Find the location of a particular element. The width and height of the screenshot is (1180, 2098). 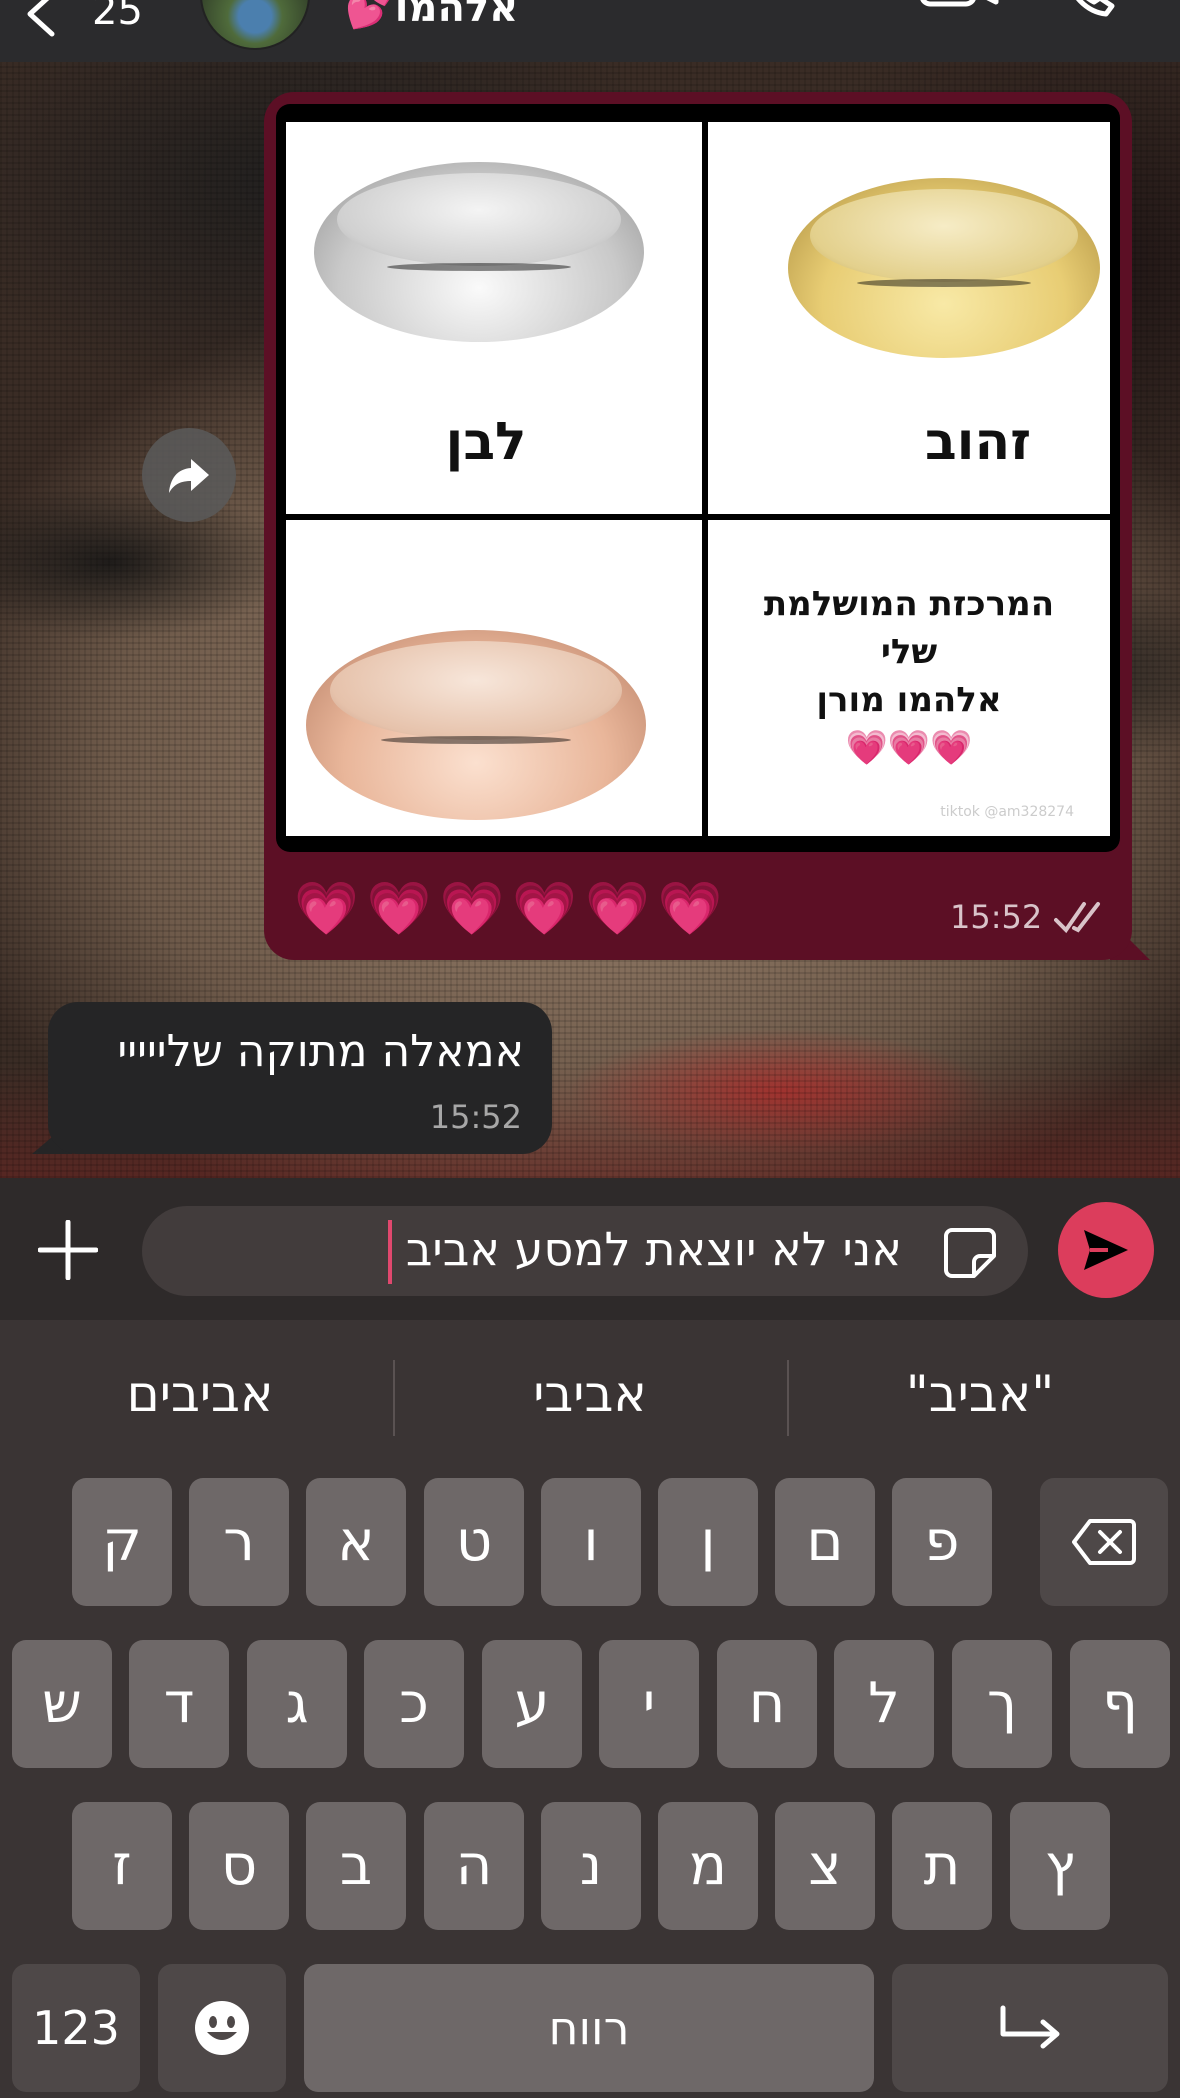

gold-ring-panel: זהוב is located at coordinates (909, 318).